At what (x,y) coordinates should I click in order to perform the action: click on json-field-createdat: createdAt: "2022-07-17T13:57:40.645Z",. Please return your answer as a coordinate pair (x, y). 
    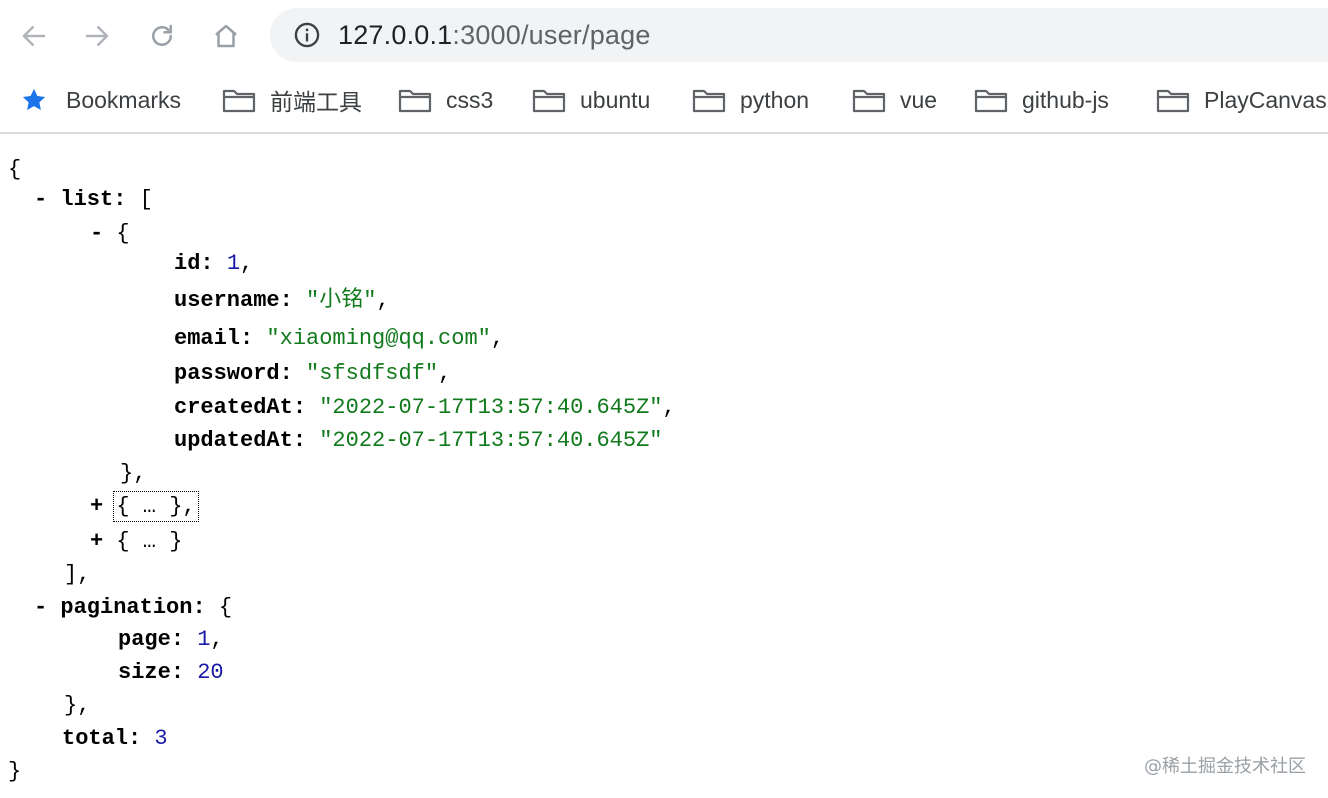
    Looking at the image, I should click on (425, 407).